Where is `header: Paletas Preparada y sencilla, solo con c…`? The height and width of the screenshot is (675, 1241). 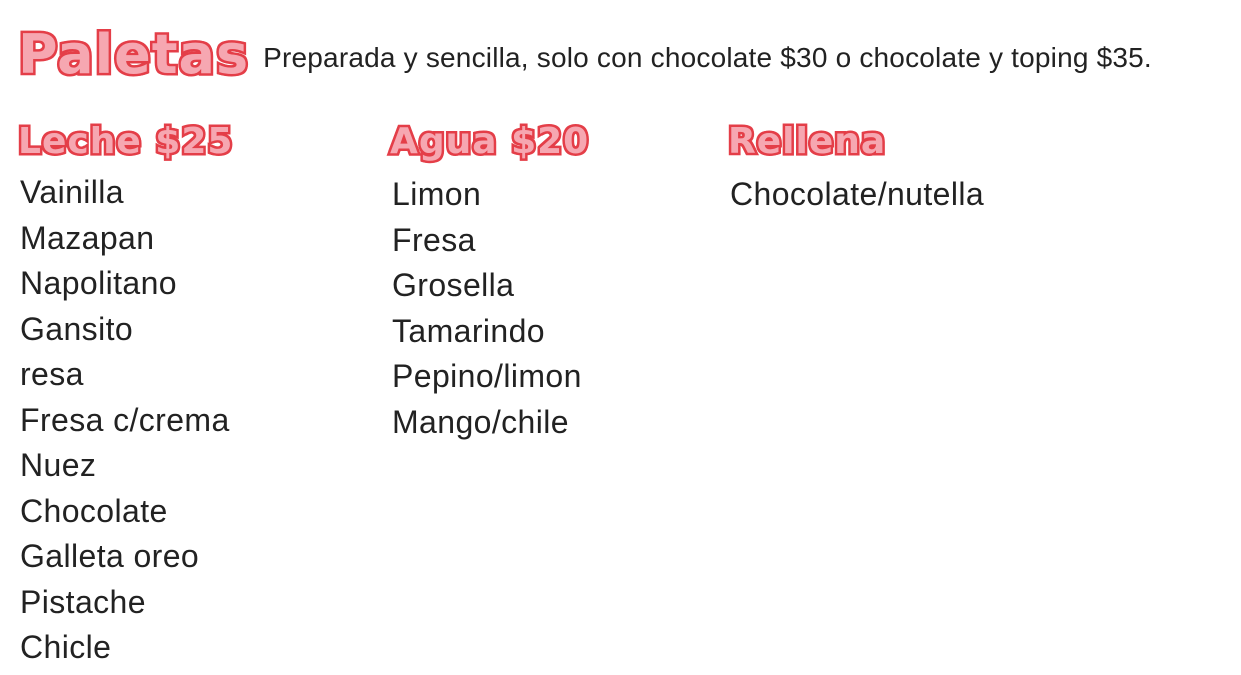
header: Paletas Preparada y sencilla, solo con c… is located at coordinates (583, 54).